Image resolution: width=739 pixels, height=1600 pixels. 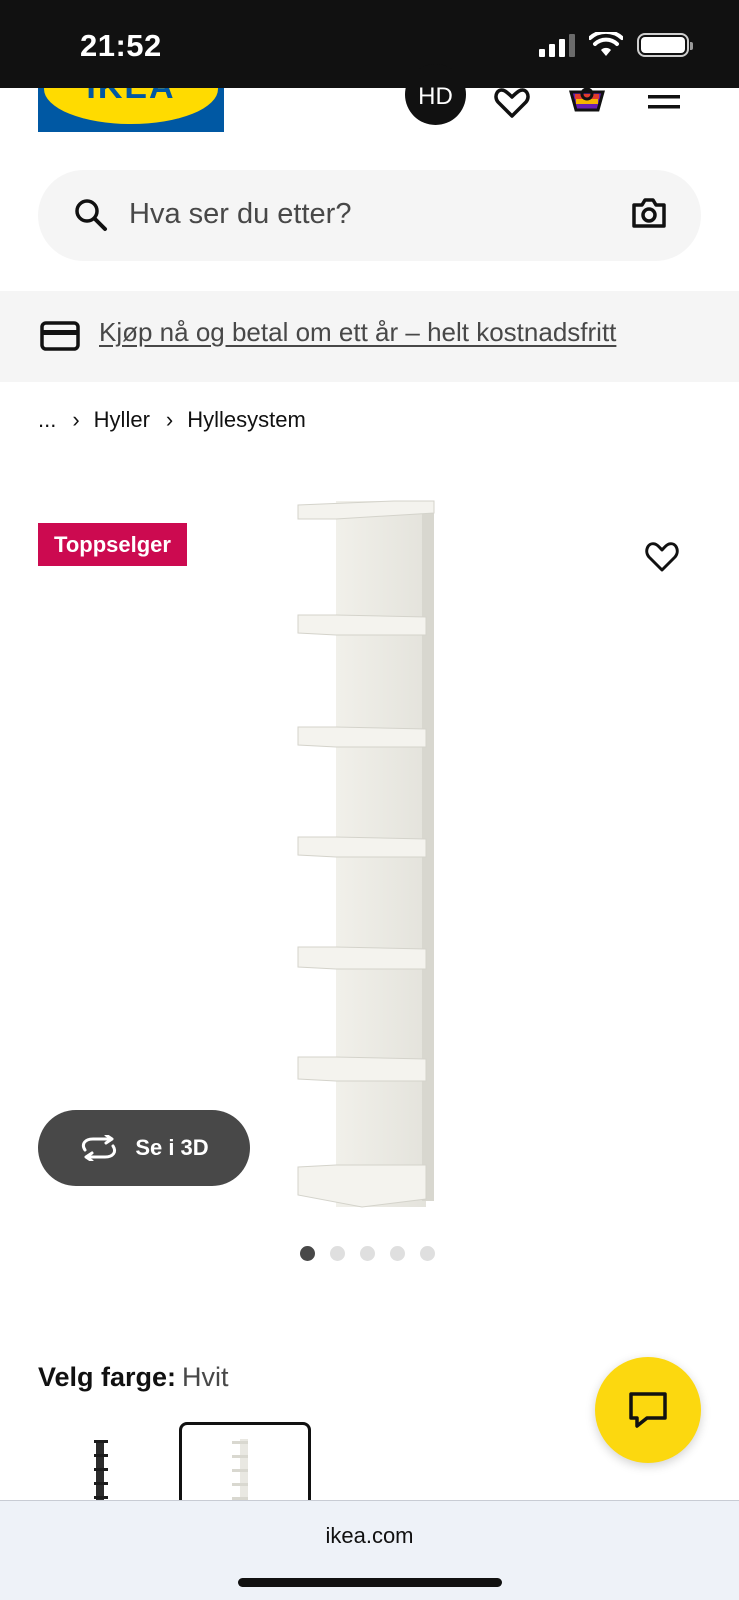 What do you see at coordinates (366, 852) in the screenshot?
I see `product-image` at bounding box center [366, 852].